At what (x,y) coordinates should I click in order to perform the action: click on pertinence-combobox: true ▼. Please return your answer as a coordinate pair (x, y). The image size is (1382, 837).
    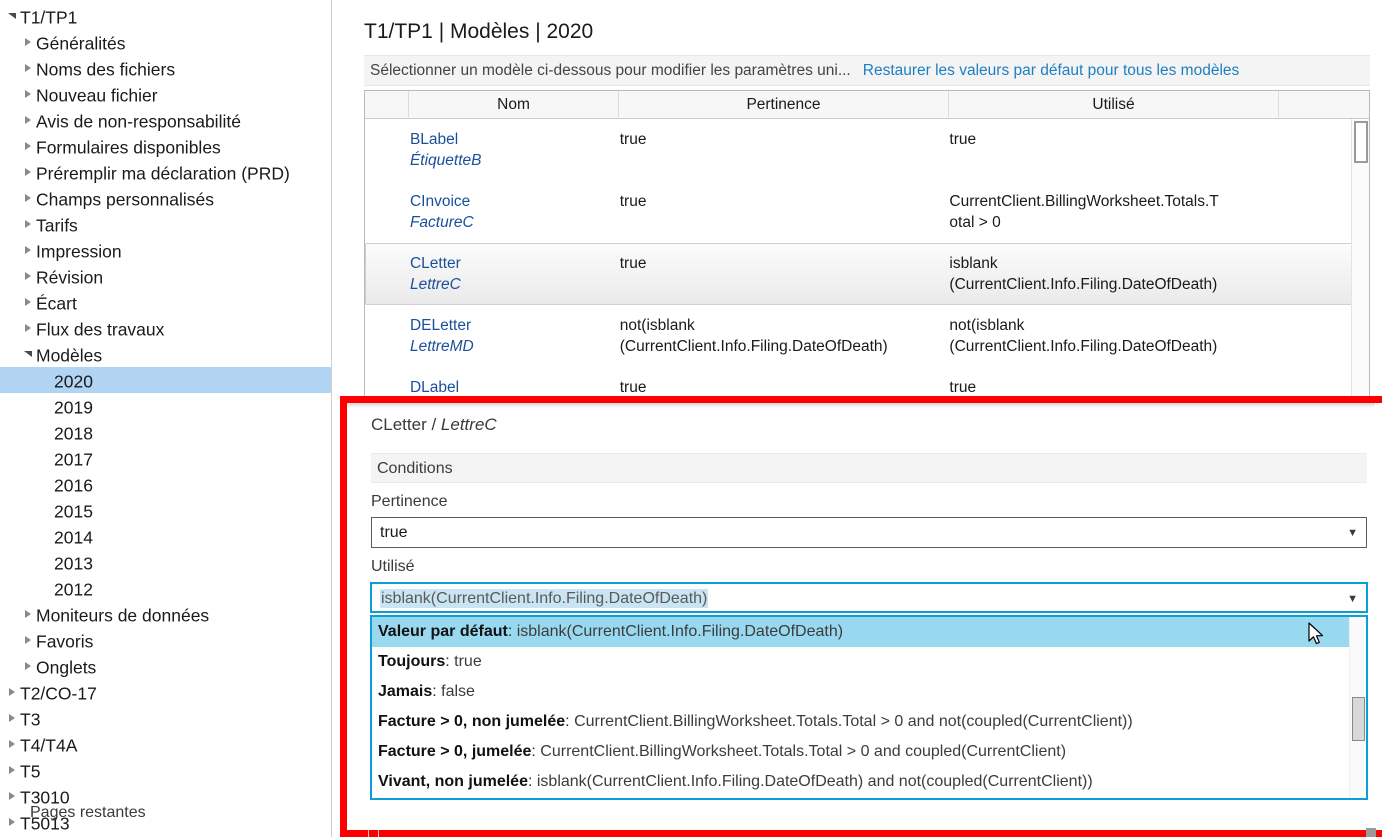
    Looking at the image, I should click on (869, 532).